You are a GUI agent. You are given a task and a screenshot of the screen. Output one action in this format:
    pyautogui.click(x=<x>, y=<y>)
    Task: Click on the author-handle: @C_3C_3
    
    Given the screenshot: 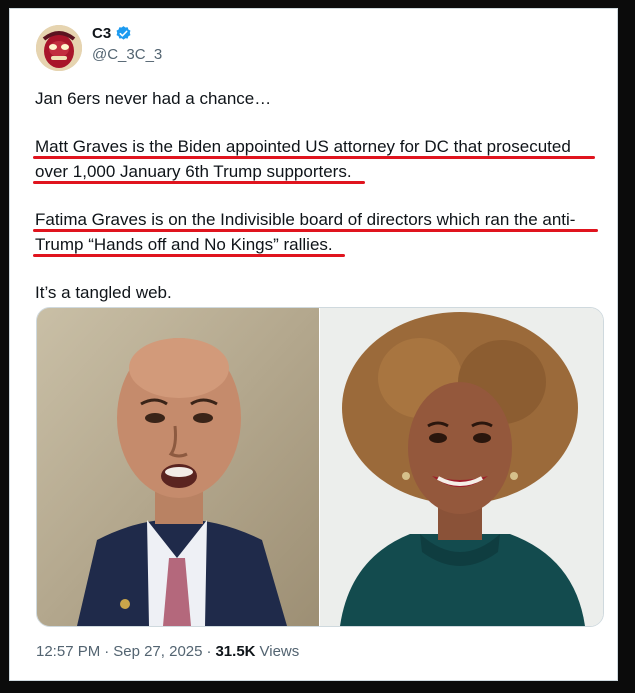 What is the action you would take?
    pyautogui.click(x=127, y=54)
    